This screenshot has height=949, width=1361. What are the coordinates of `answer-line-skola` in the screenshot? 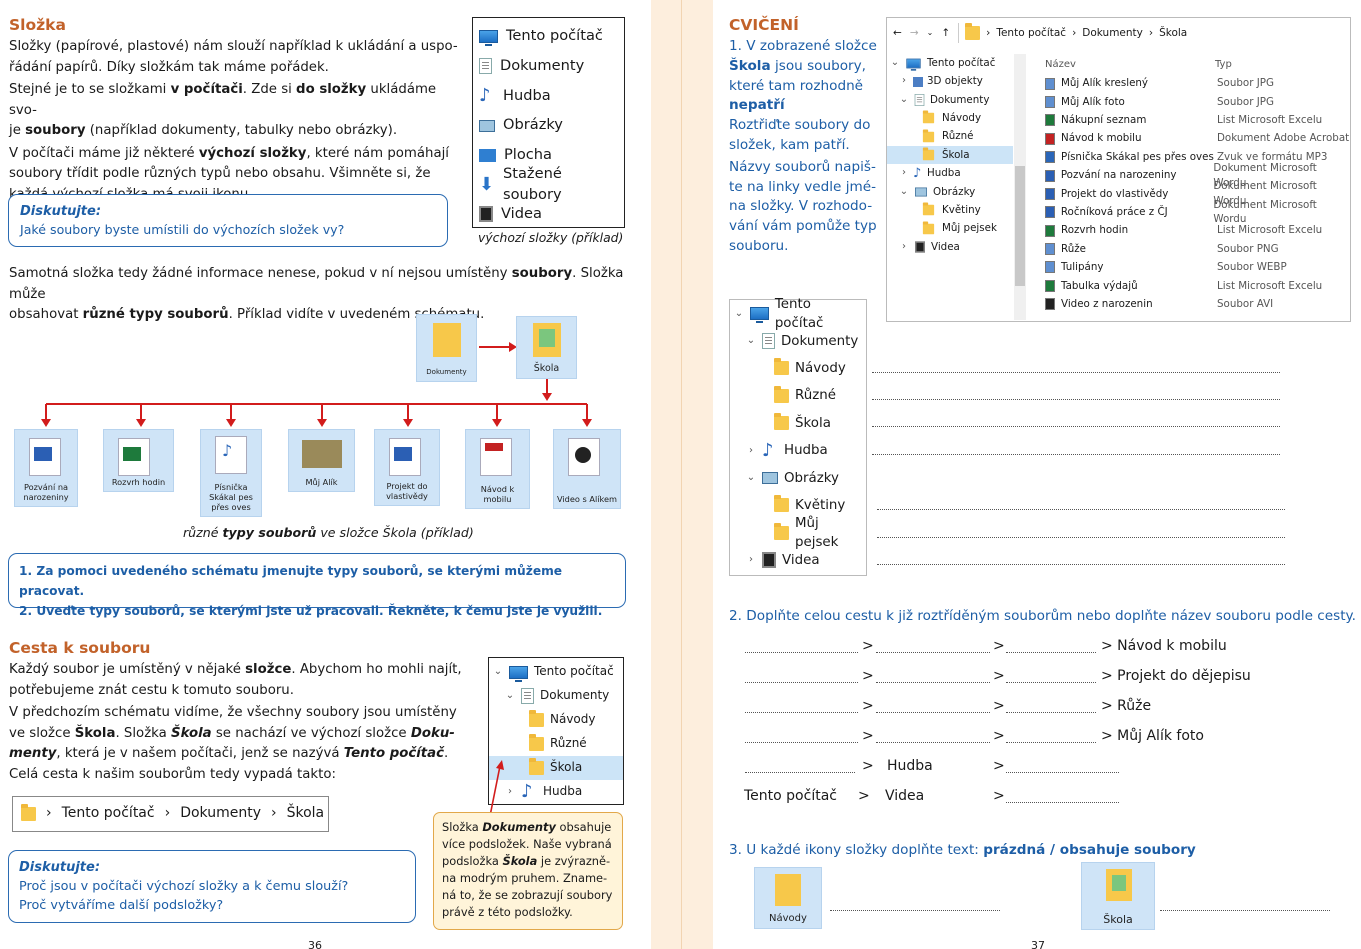 It's located at (1076, 426).